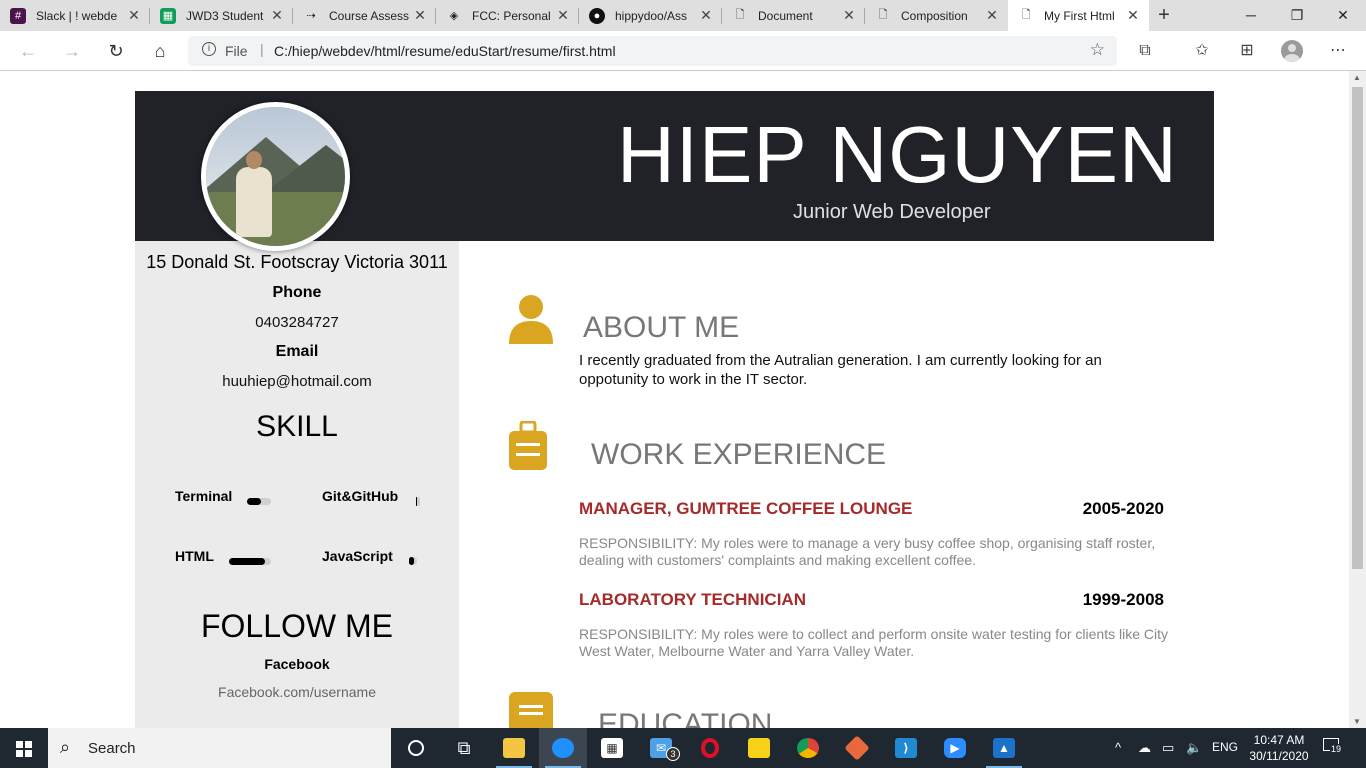 The width and height of the screenshot is (1366, 768). Describe the element at coordinates (116, 51) in the screenshot. I see `refresh-button: ↻` at that location.